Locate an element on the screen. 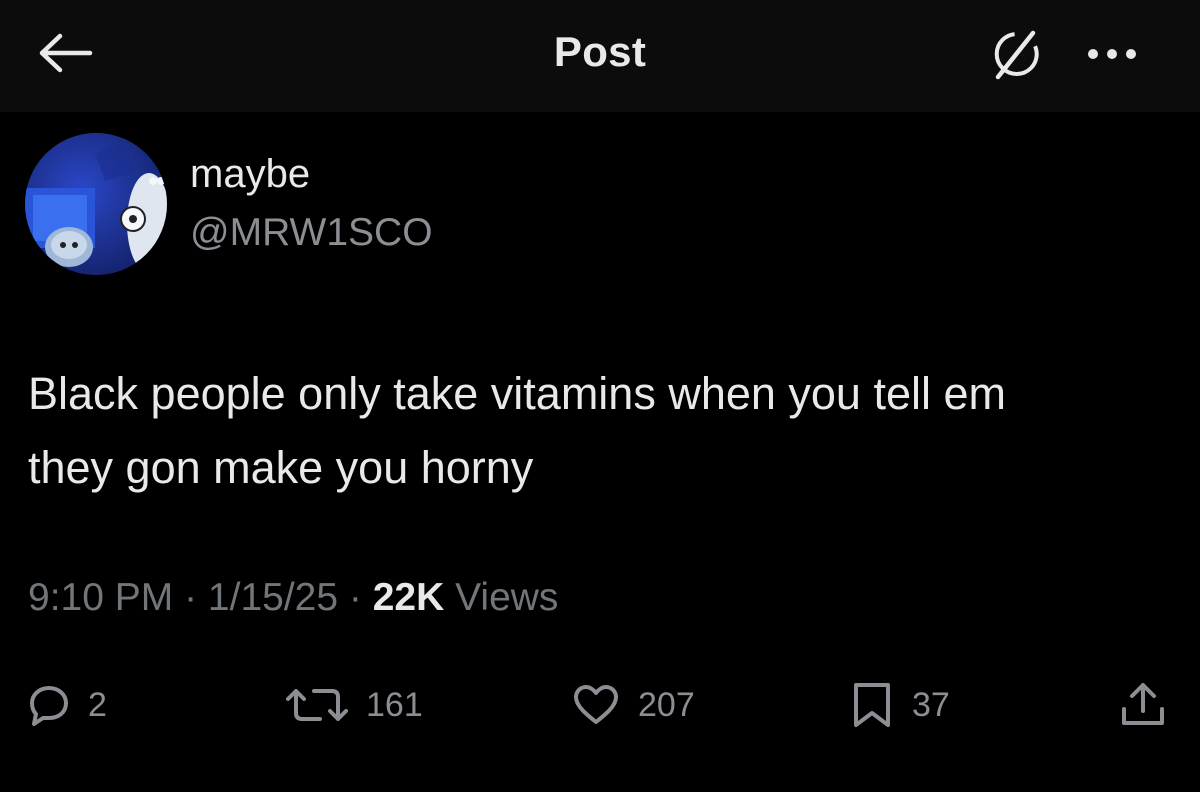 The width and height of the screenshot is (1200, 792). repost-button: 161 is located at coordinates (354, 705).